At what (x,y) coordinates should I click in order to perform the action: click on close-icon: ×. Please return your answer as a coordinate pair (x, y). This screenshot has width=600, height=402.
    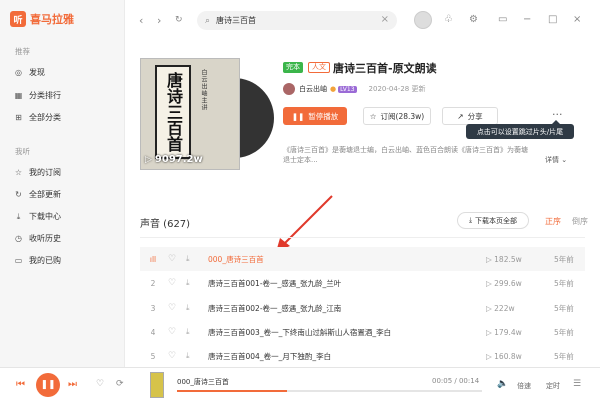
    Looking at the image, I should click on (385, 19).